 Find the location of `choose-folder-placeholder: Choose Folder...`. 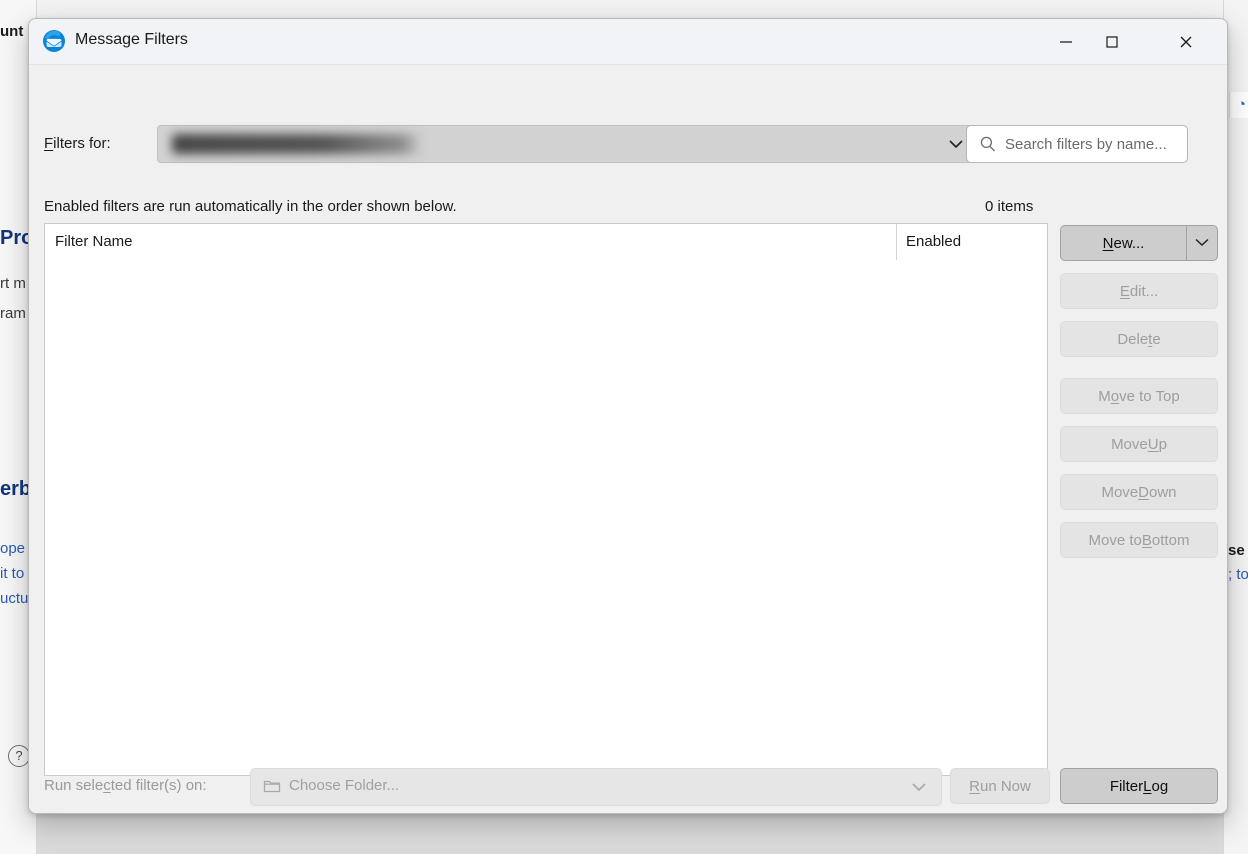

choose-folder-placeholder: Choose Folder... is located at coordinates (344, 785).